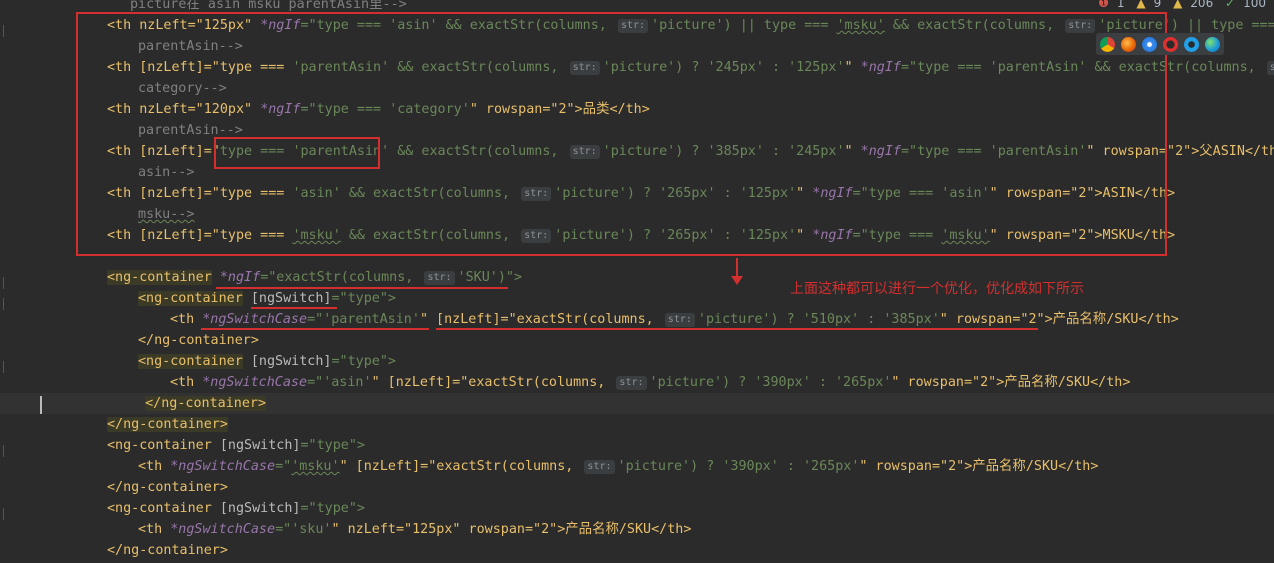  Describe the element at coordinates (1202, 5) in the screenshot. I see `weak-warning-count: 206` at that location.